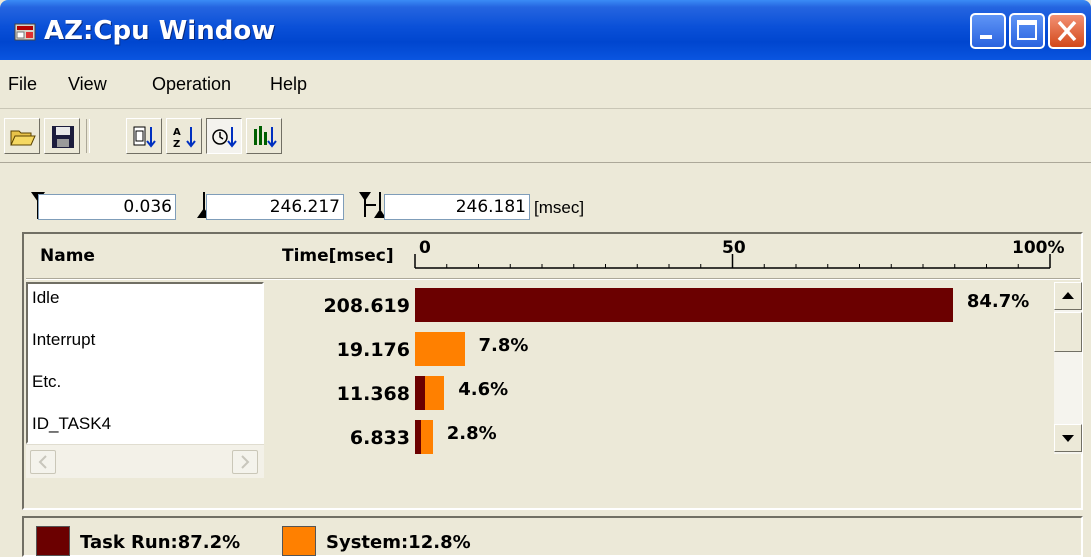  Describe the element at coordinates (46, 382) in the screenshot. I see `list-item: Etc.` at that location.